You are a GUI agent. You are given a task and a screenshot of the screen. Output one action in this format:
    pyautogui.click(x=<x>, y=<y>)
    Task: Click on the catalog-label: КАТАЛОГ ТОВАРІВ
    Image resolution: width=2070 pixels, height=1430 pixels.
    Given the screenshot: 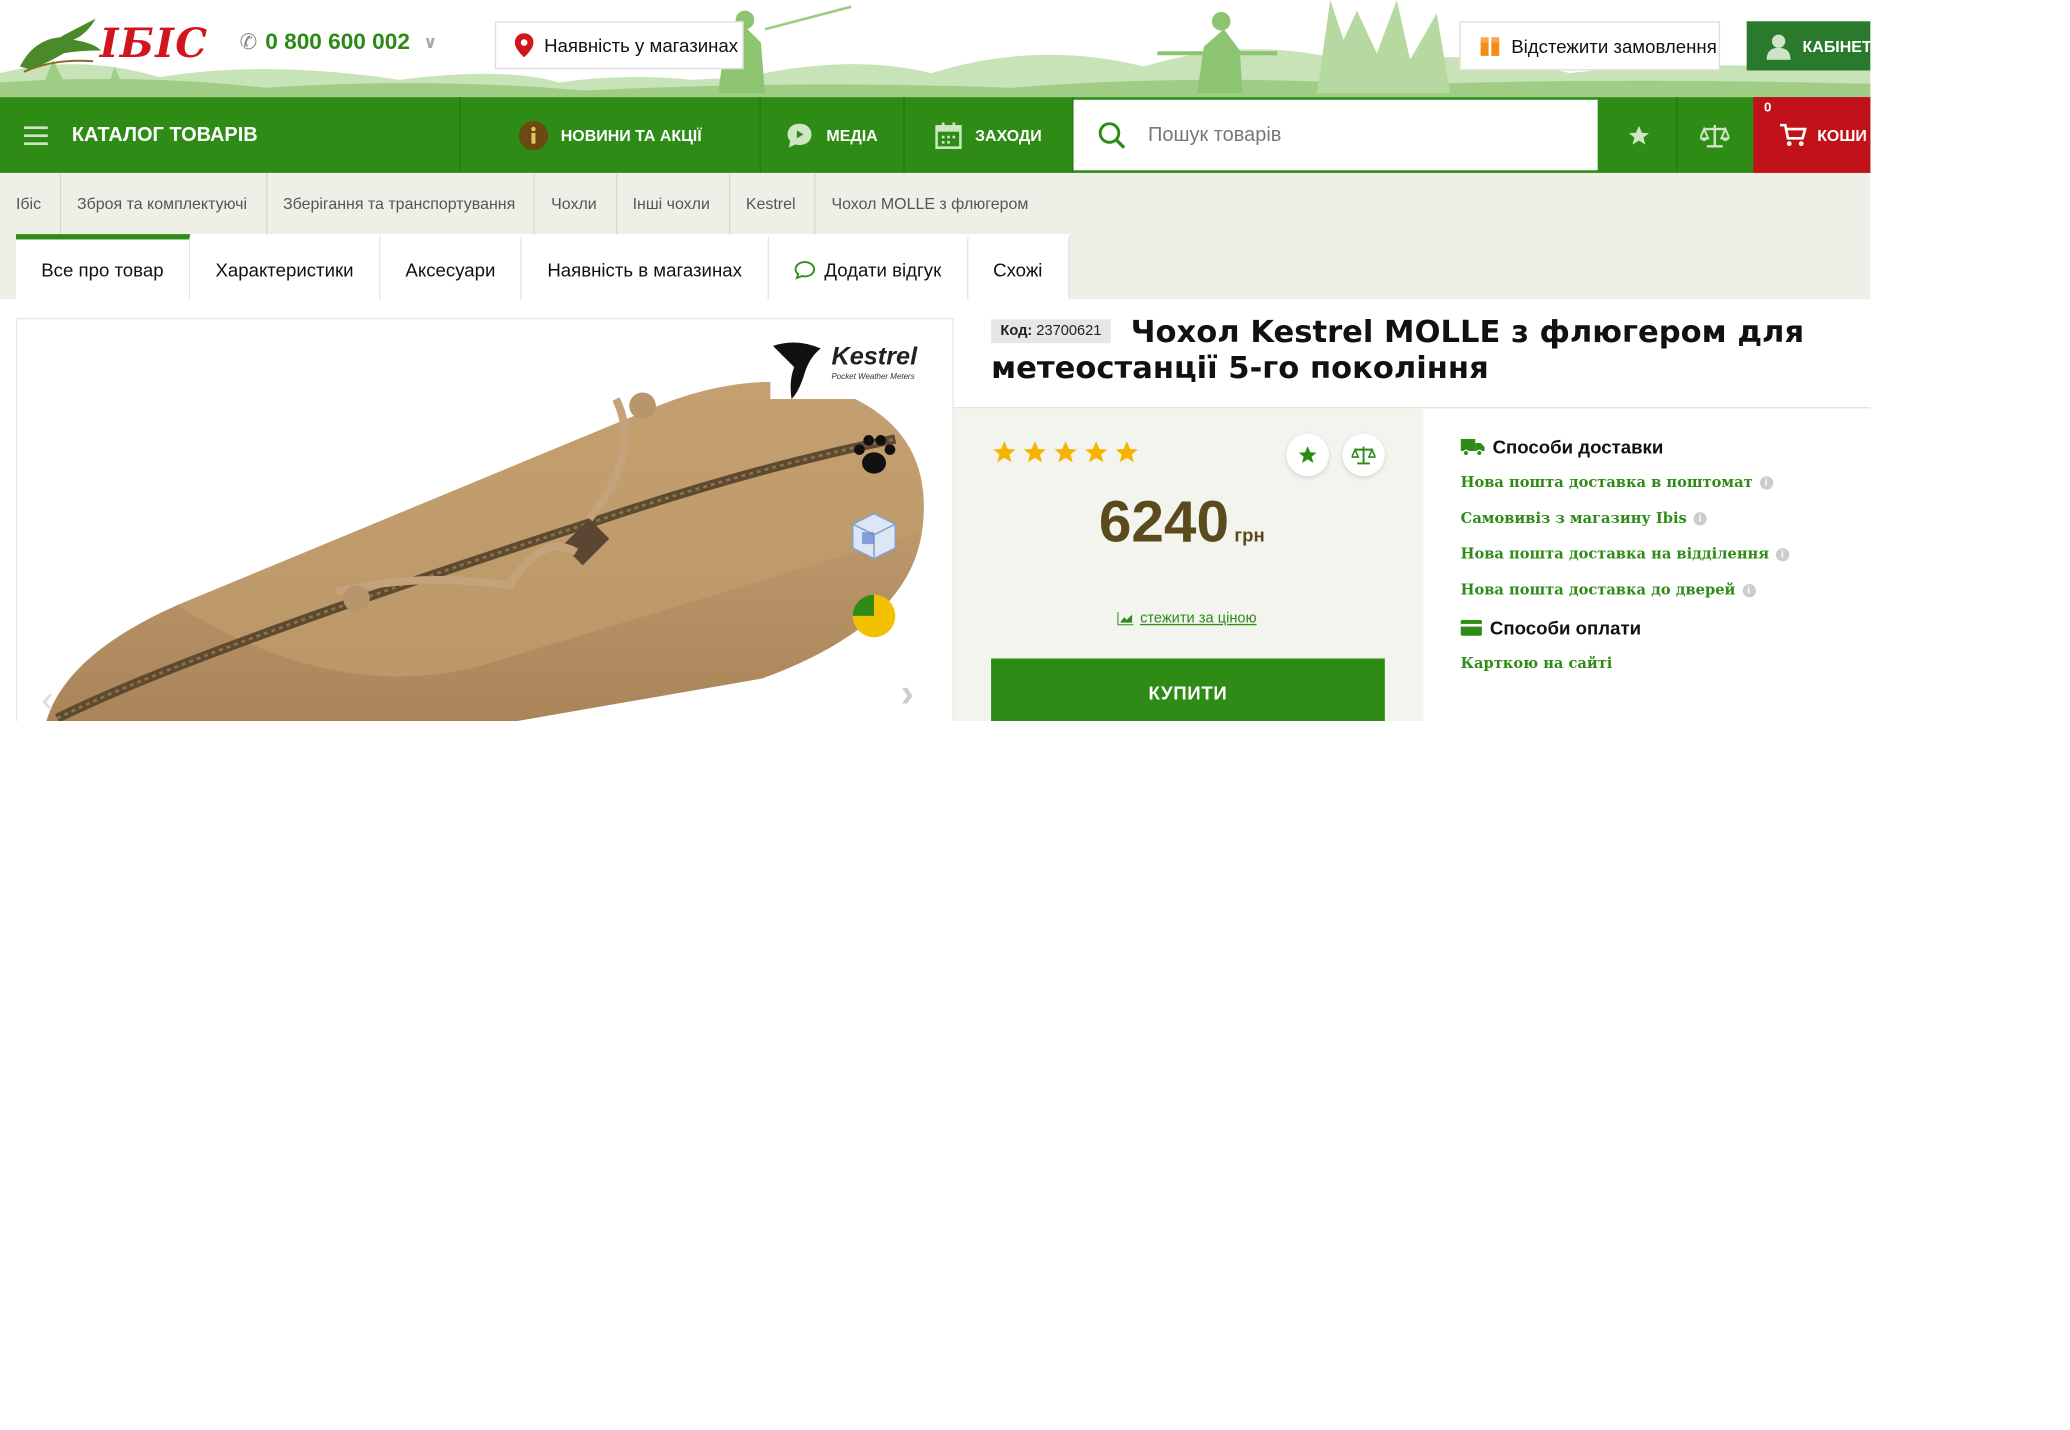 What is the action you would take?
    pyautogui.click(x=164, y=135)
    